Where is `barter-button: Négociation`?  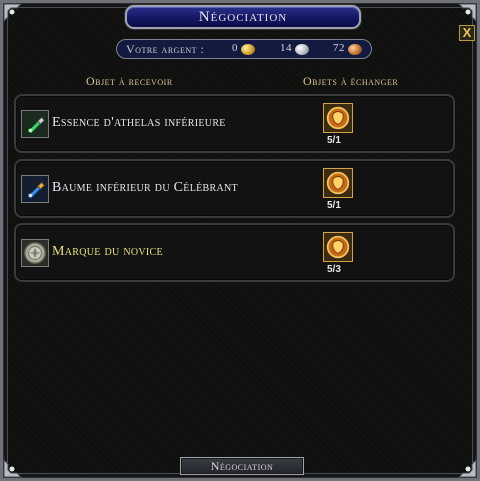 barter-button: Négociation is located at coordinates (242, 466).